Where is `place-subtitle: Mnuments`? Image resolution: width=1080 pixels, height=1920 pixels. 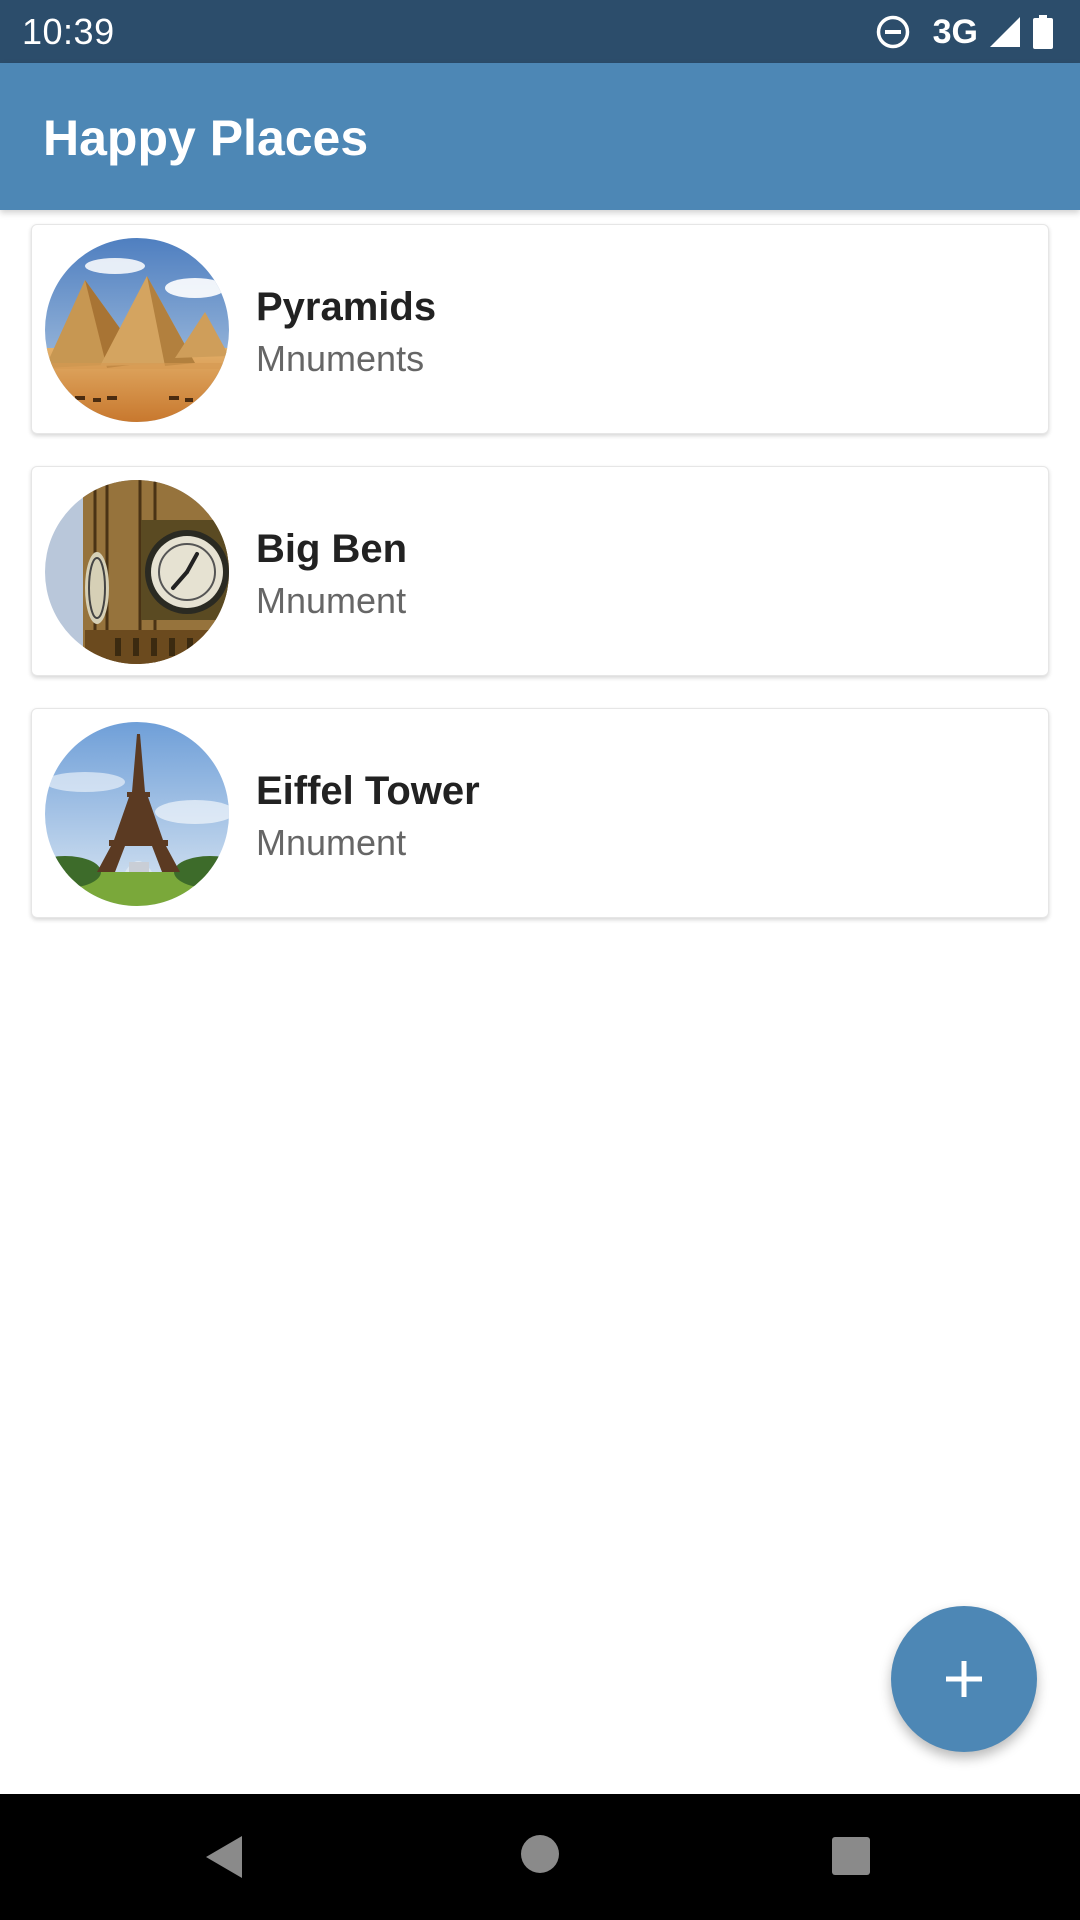 place-subtitle: Mnuments is located at coordinates (340, 358).